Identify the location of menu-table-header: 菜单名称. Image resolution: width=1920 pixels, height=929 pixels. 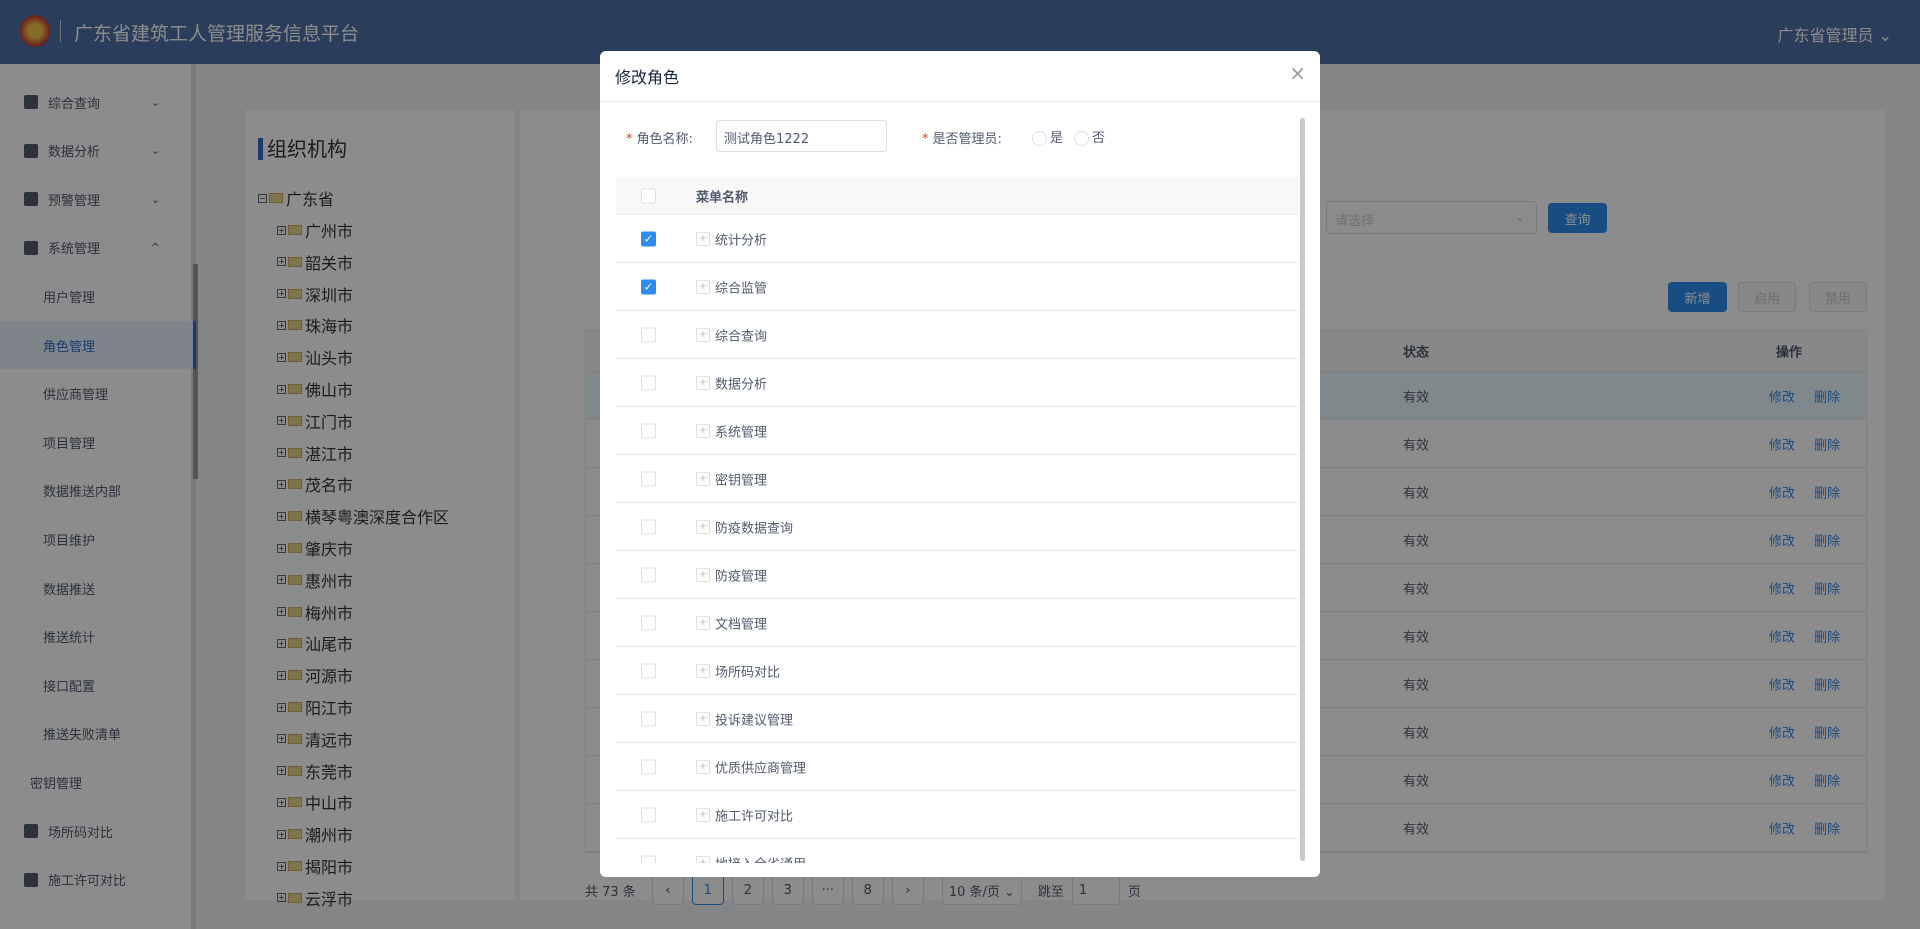
(957, 196).